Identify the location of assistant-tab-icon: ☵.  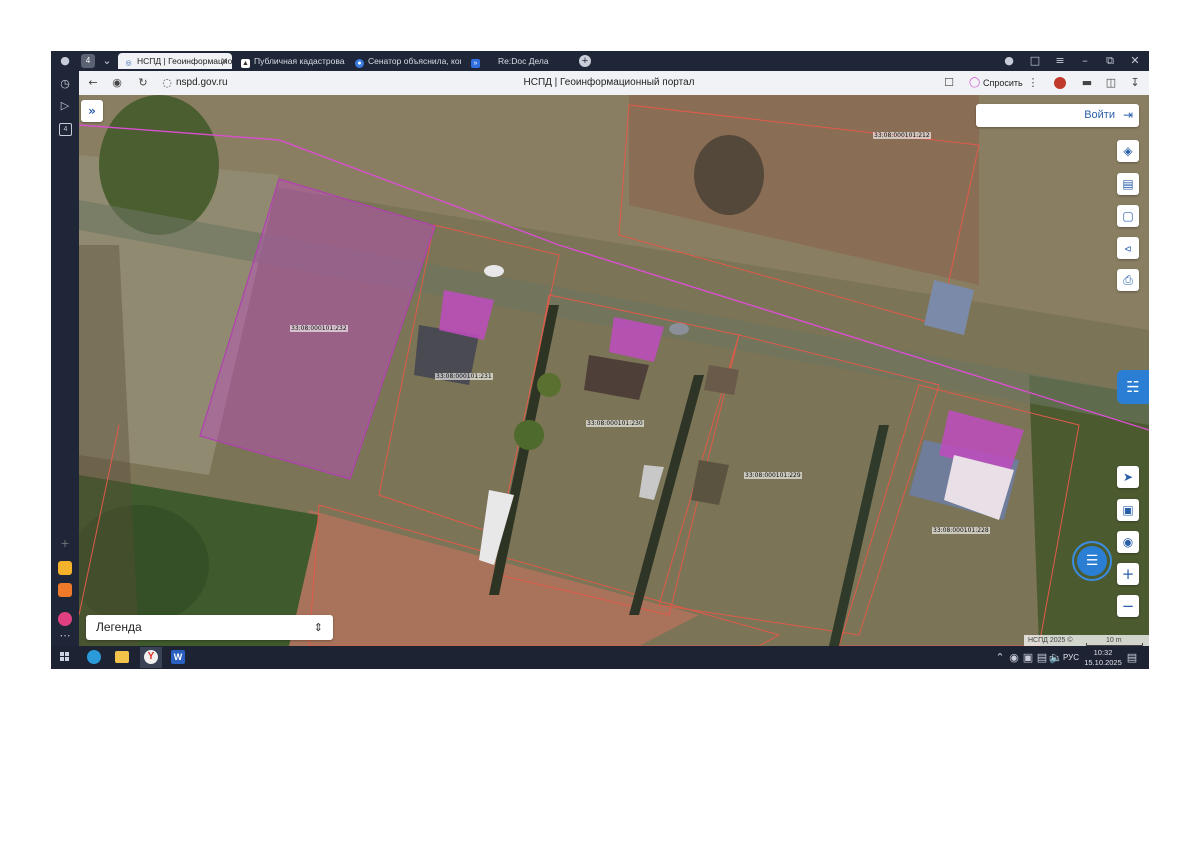
(1133, 387).